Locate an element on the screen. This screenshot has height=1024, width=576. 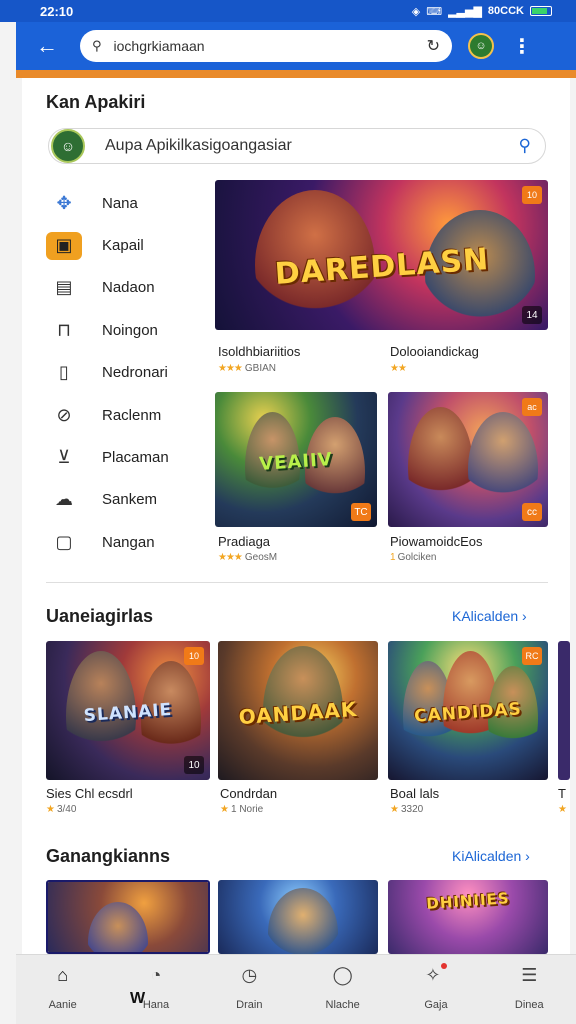
rating-badge: 14 is located at coordinates (532, 315).